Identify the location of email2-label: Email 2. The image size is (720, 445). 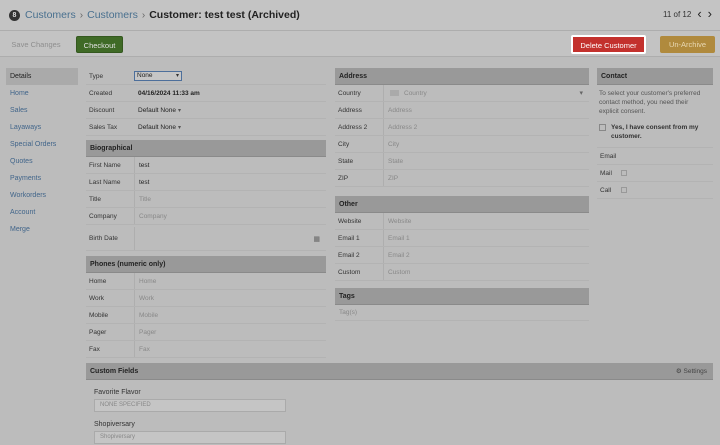
(349, 255).